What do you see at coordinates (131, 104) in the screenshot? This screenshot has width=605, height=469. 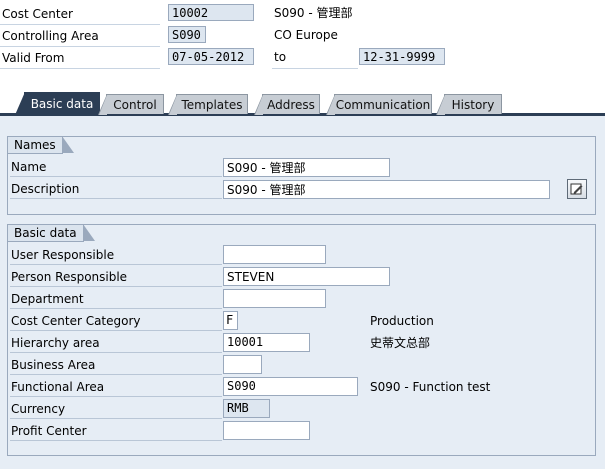 I see `tab-control: Control` at bounding box center [131, 104].